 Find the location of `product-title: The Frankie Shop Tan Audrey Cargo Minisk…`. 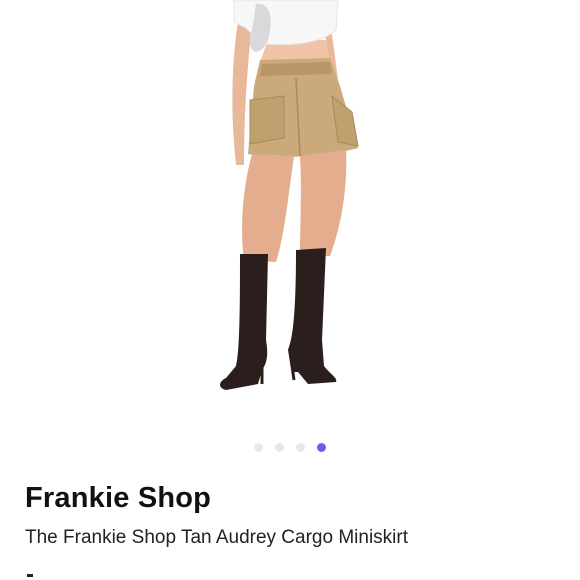

product-title: The Frankie Shop Tan Audrey Cargo Minisk… is located at coordinates (216, 537).